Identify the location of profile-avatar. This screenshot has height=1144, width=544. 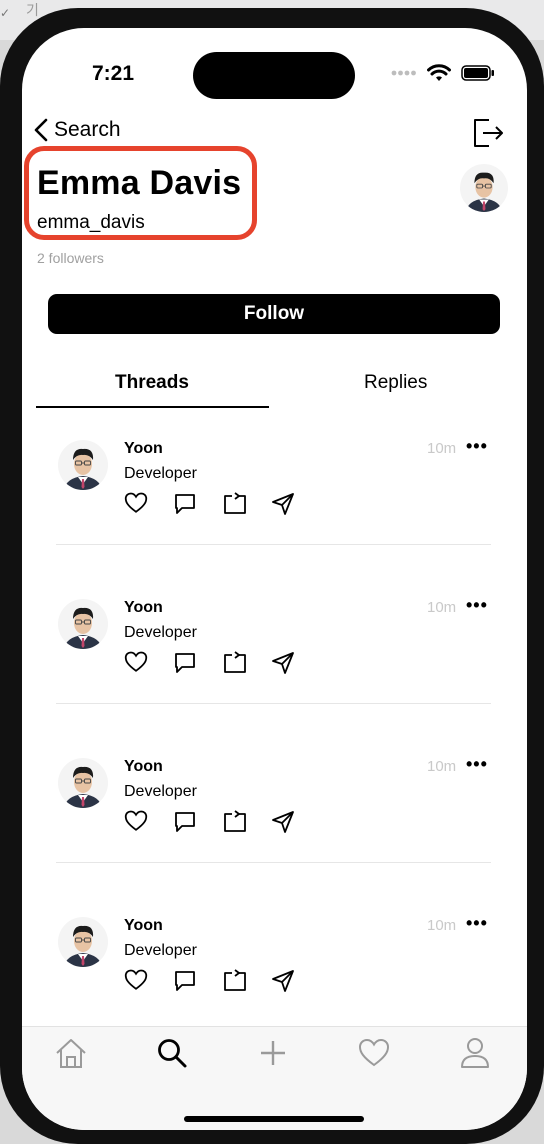
(484, 188).